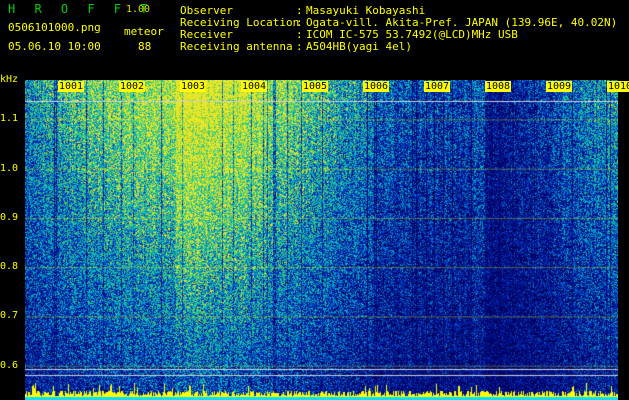  What do you see at coordinates (54, 27) in the screenshot?
I see `file-name: 0506101000.png` at bounding box center [54, 27].